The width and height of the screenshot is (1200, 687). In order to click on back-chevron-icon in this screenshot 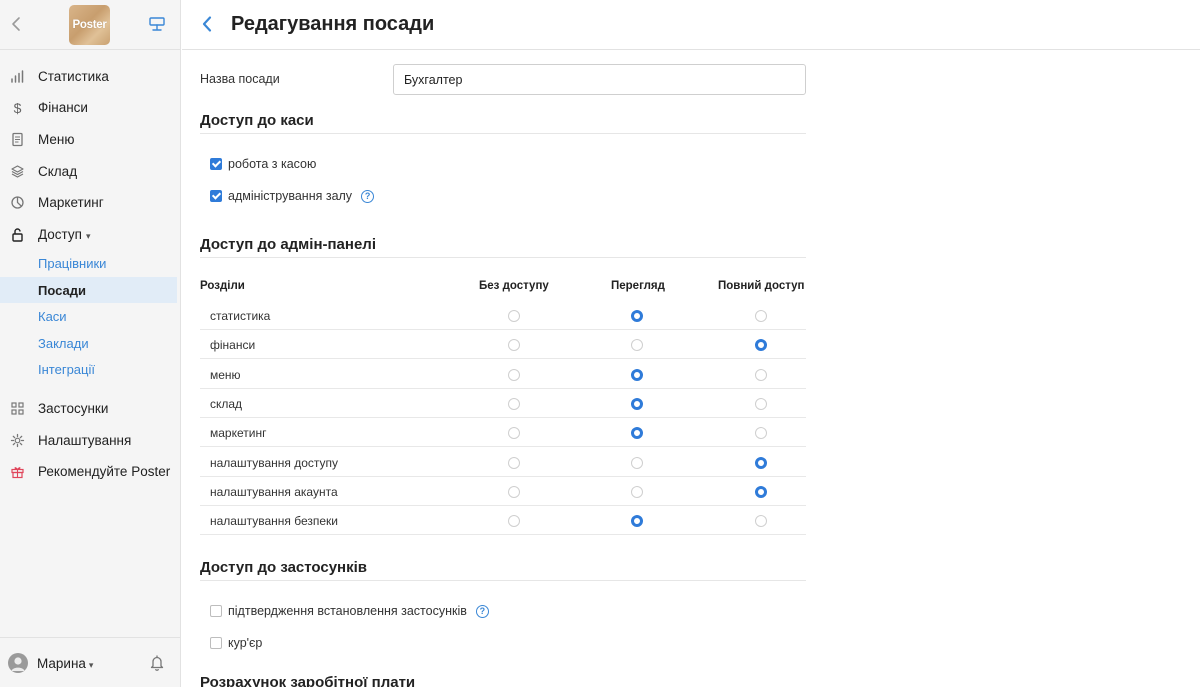, I will do `click(207, 24)`.